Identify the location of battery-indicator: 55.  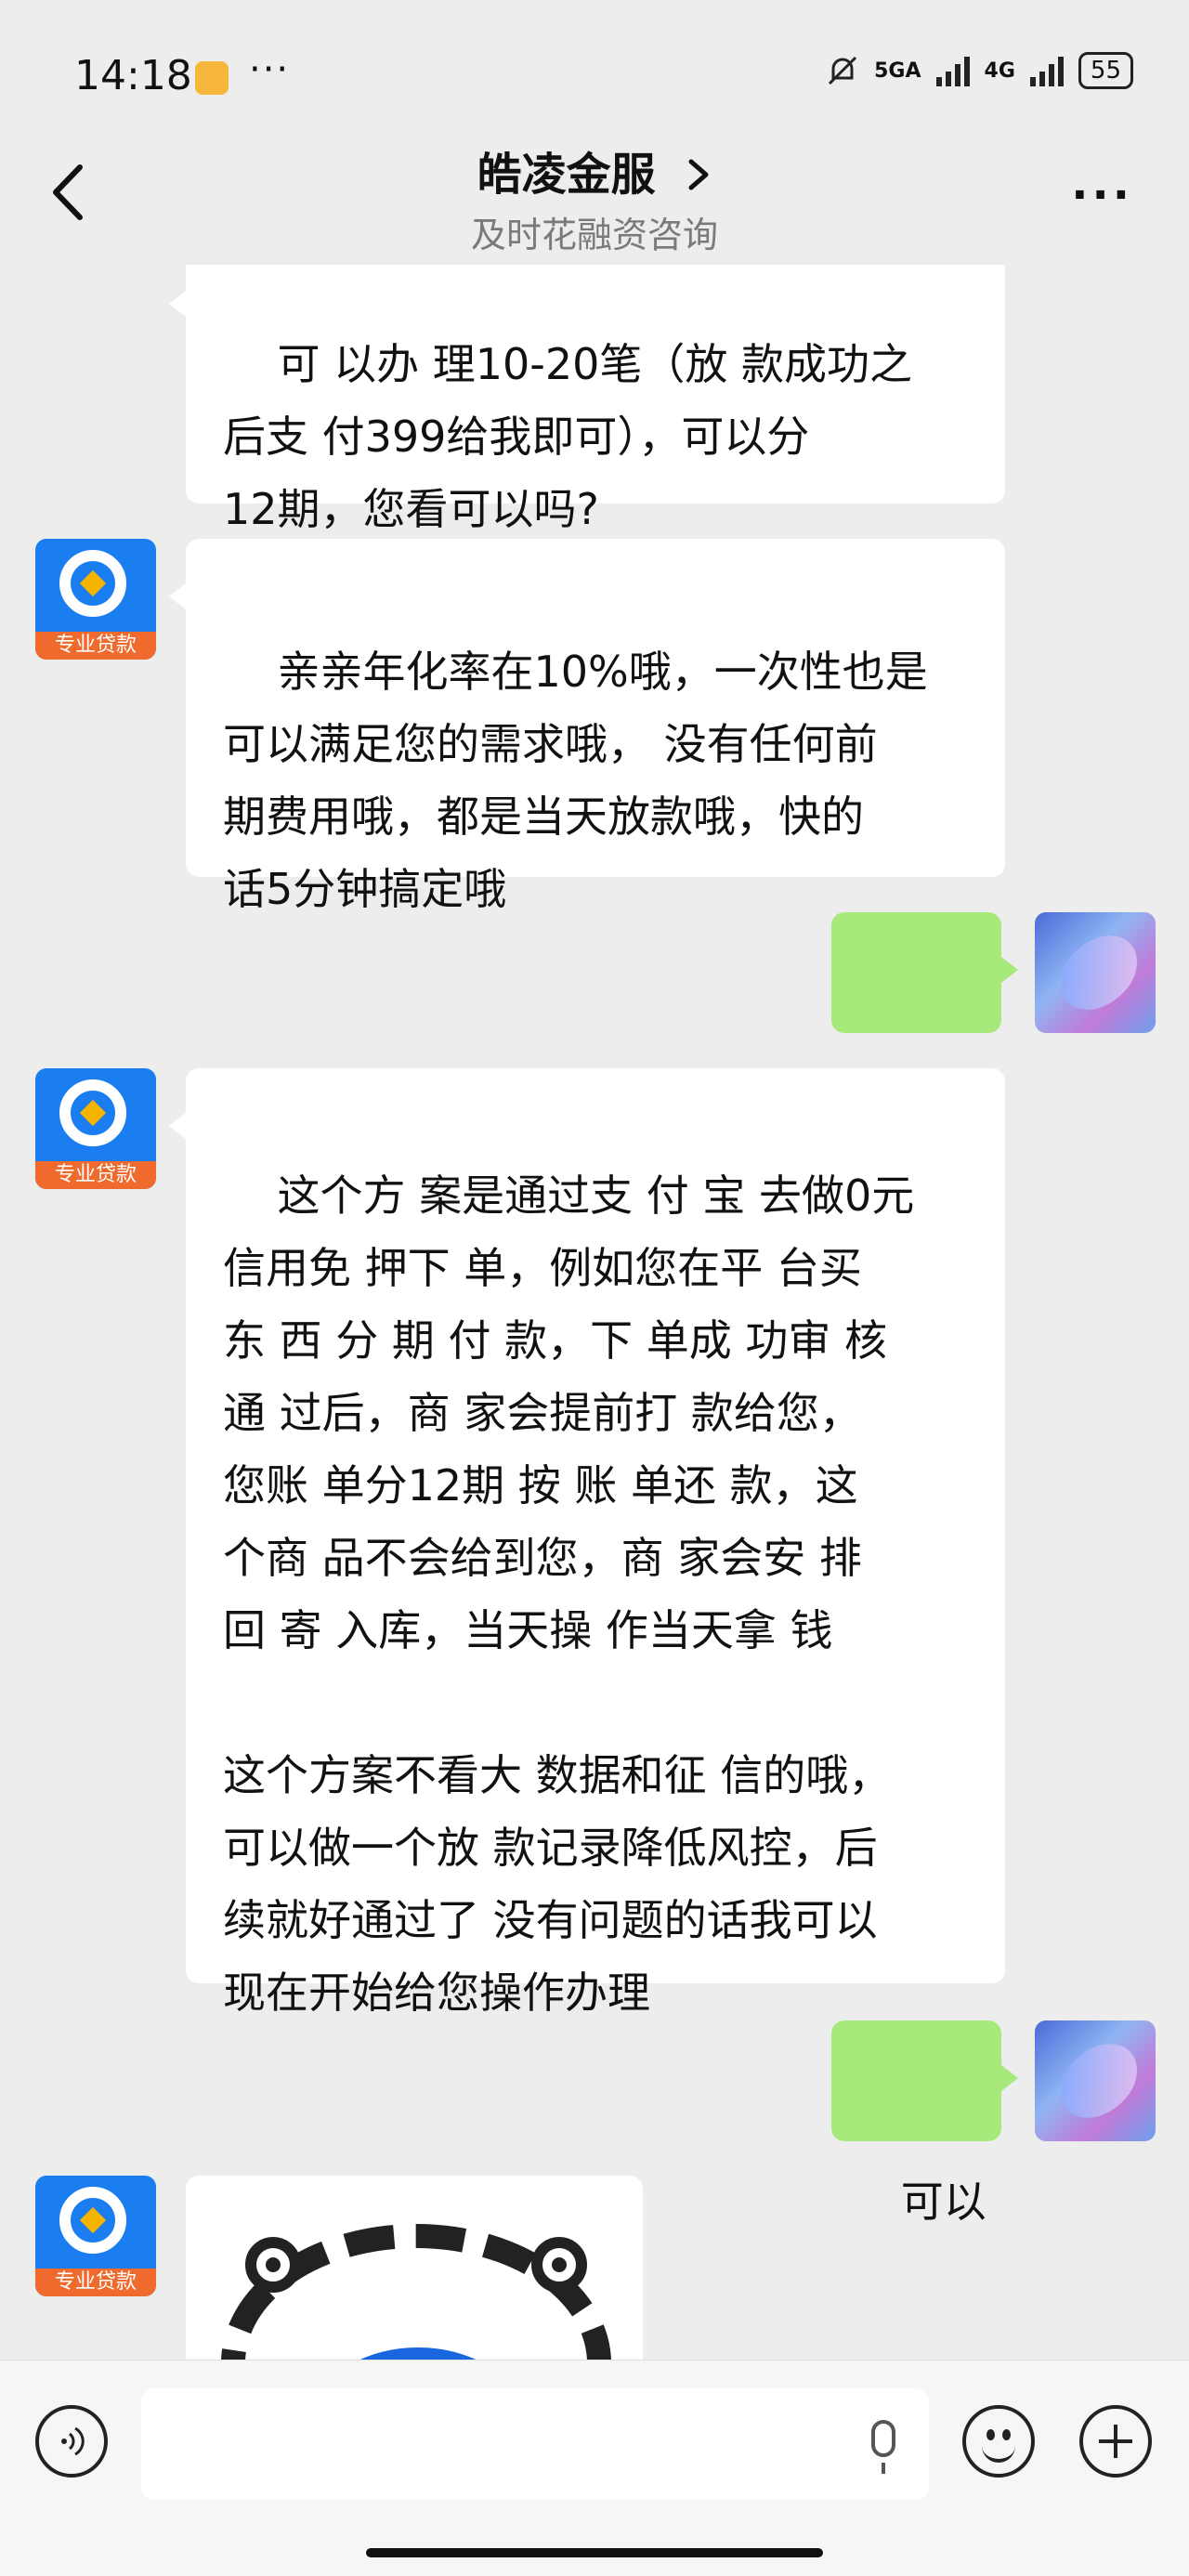
(1105, 70).